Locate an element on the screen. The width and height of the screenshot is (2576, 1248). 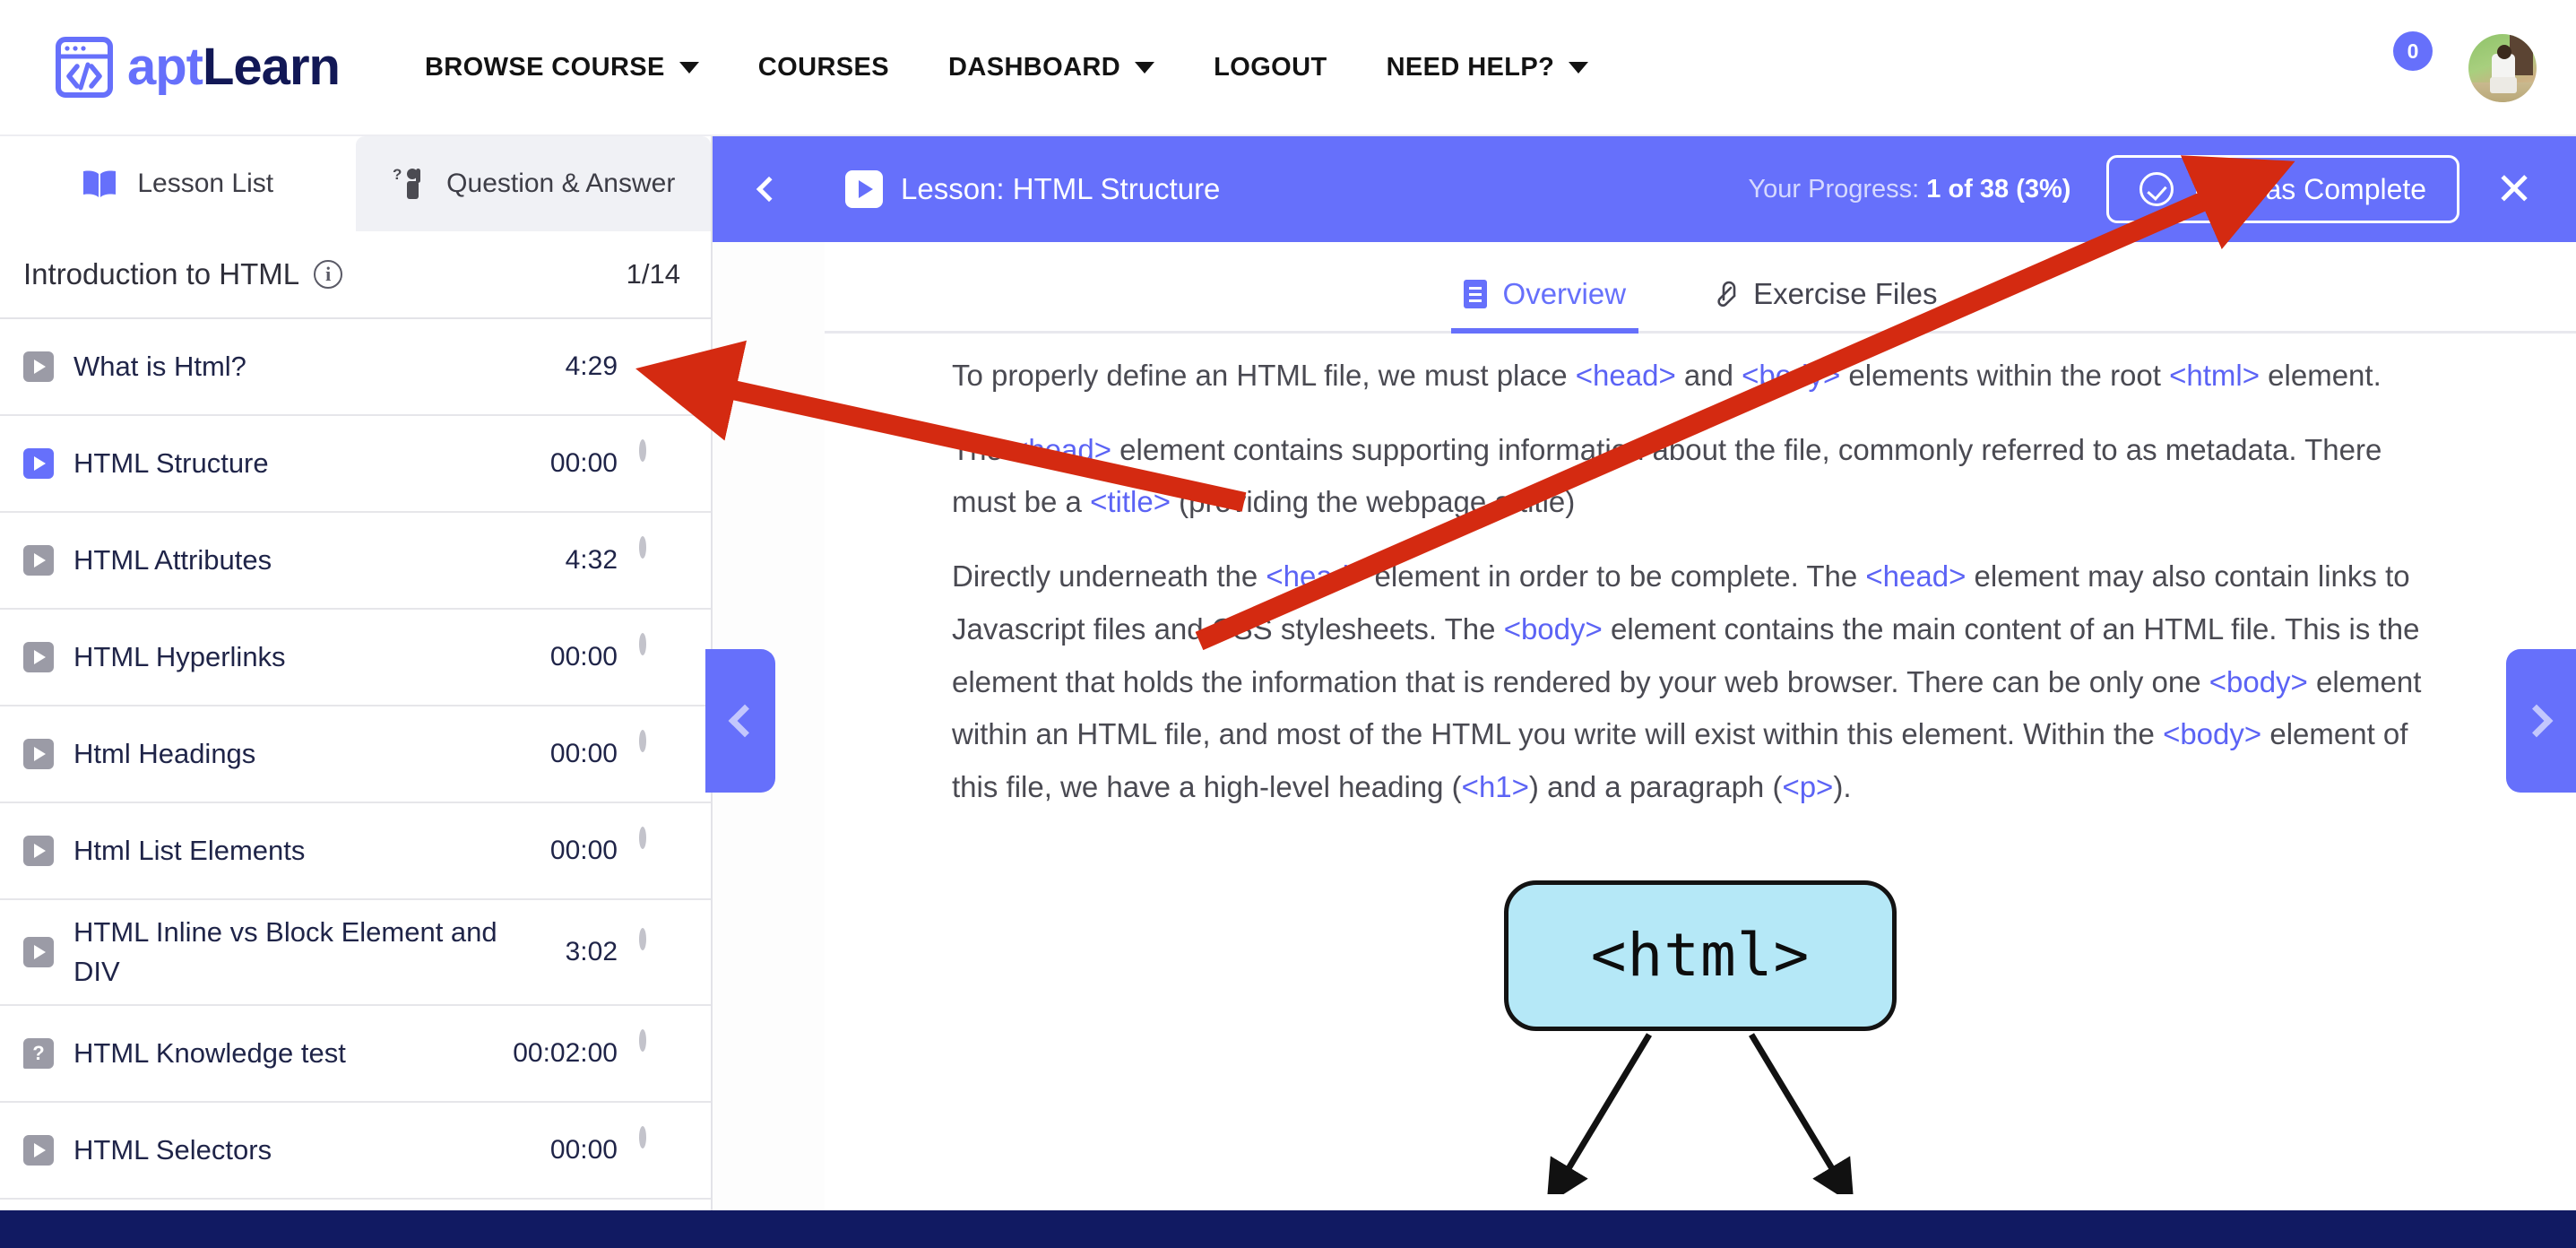
mark-as-complete-label: Mark as Complete is located at coordinates (2310, 188).